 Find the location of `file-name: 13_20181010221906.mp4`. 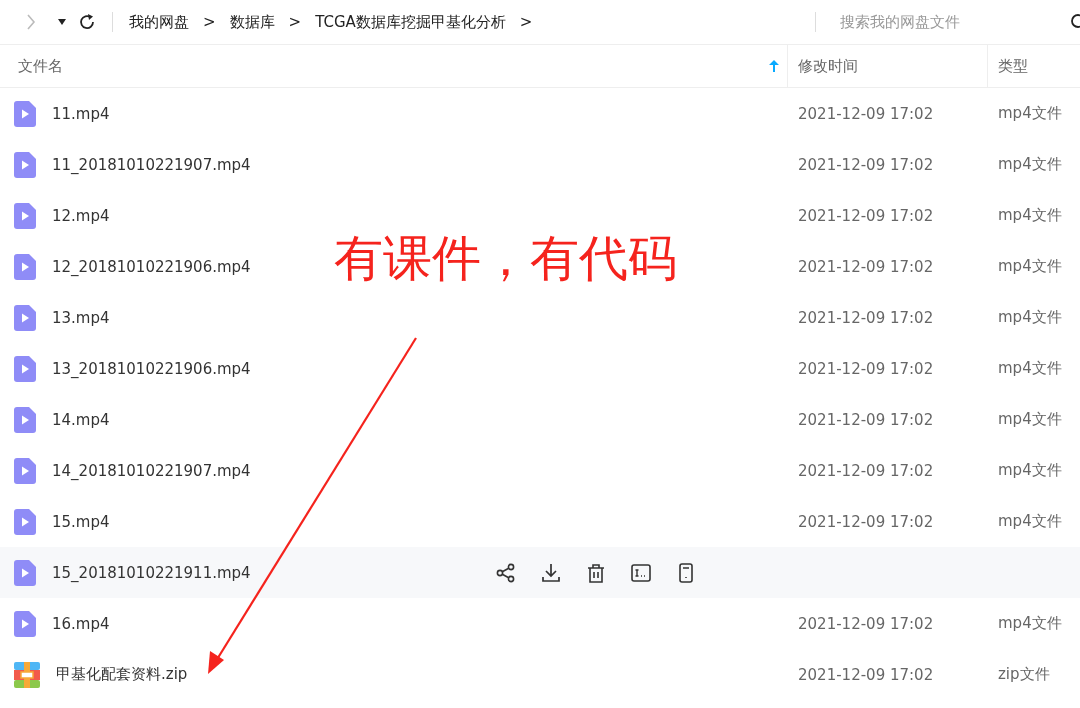

file-name: 13_20181010221906.mp4 is located at coordinates (151, 368).